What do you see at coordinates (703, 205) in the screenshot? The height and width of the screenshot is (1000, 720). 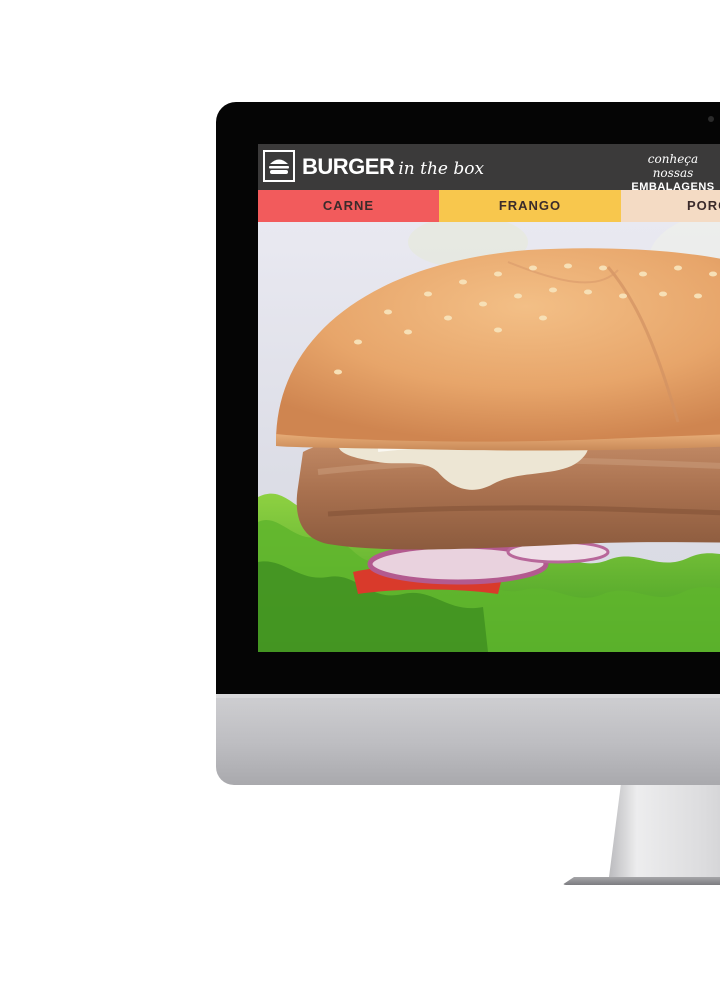 I see `tab-porco-label: PORC` at bounding box center [703, 205].